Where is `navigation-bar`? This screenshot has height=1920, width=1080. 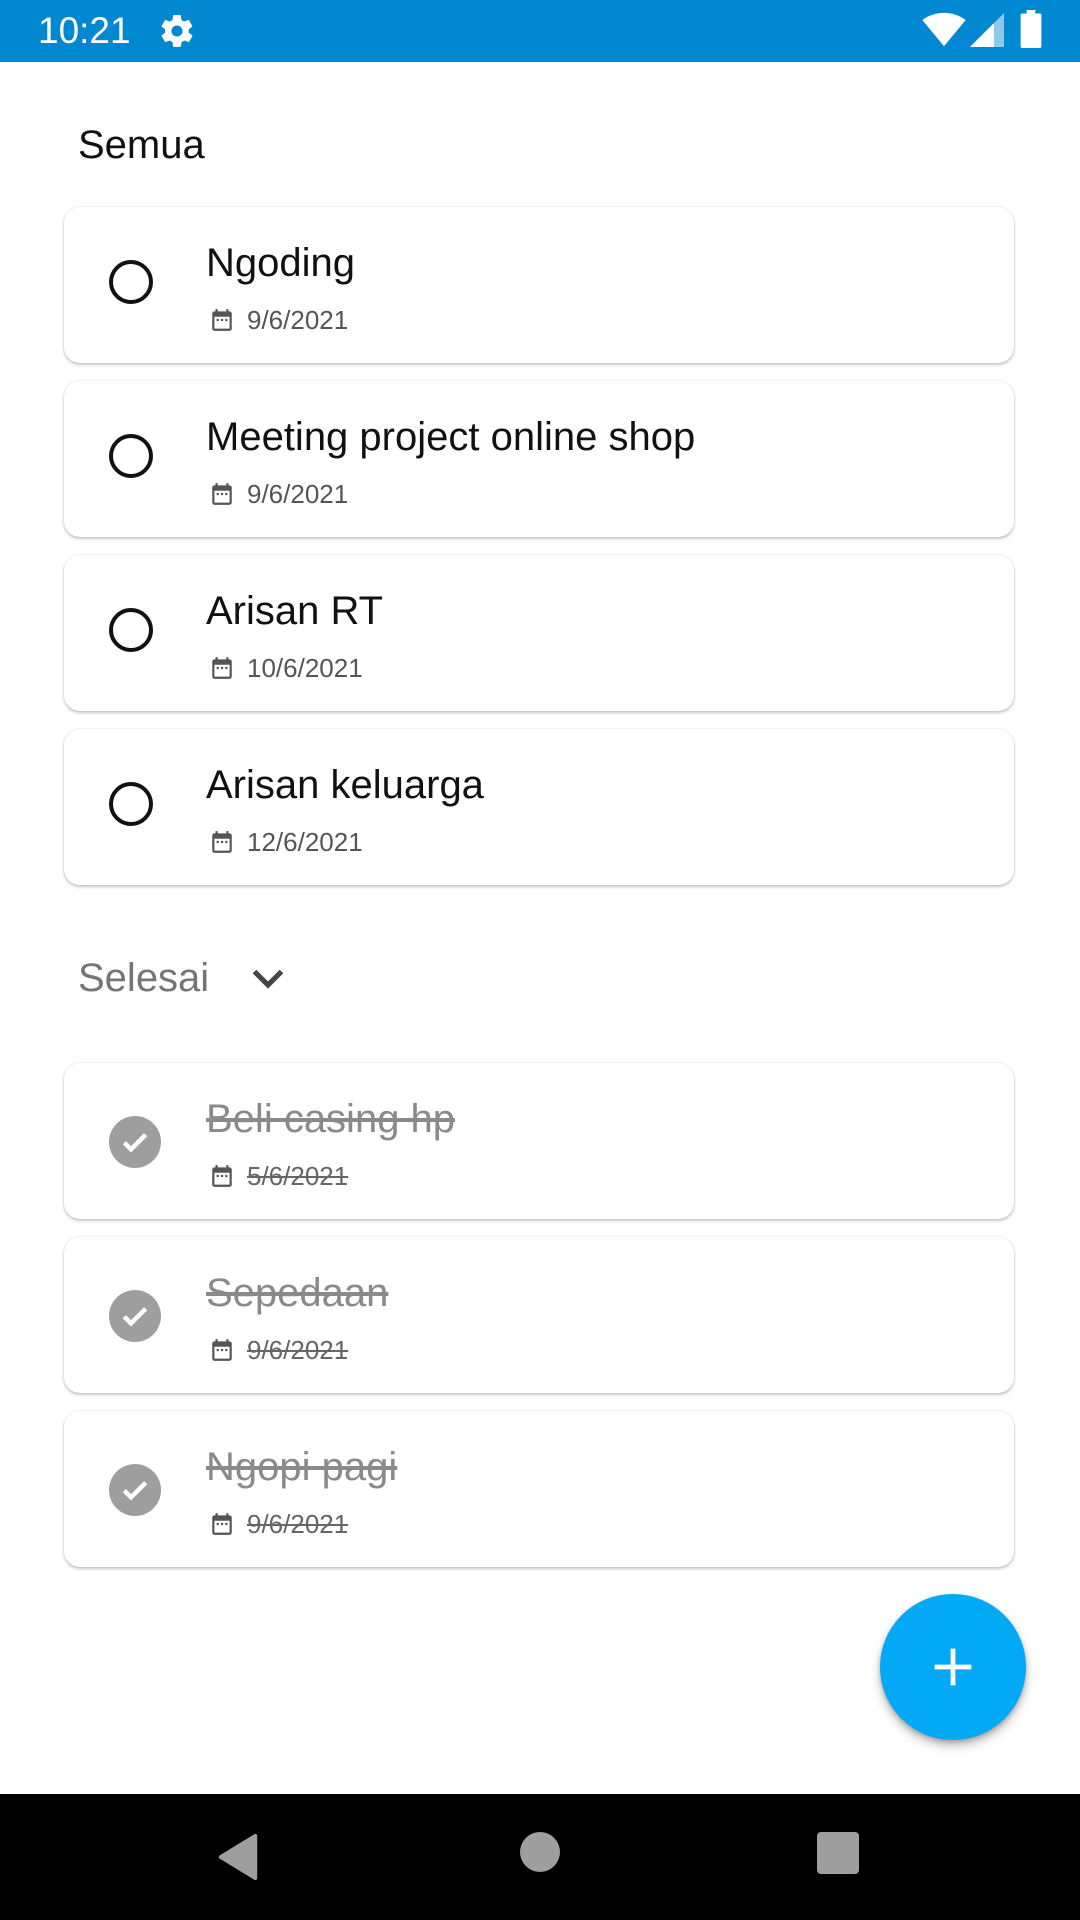 navigation-bar is located at coordinates (540, 1857).